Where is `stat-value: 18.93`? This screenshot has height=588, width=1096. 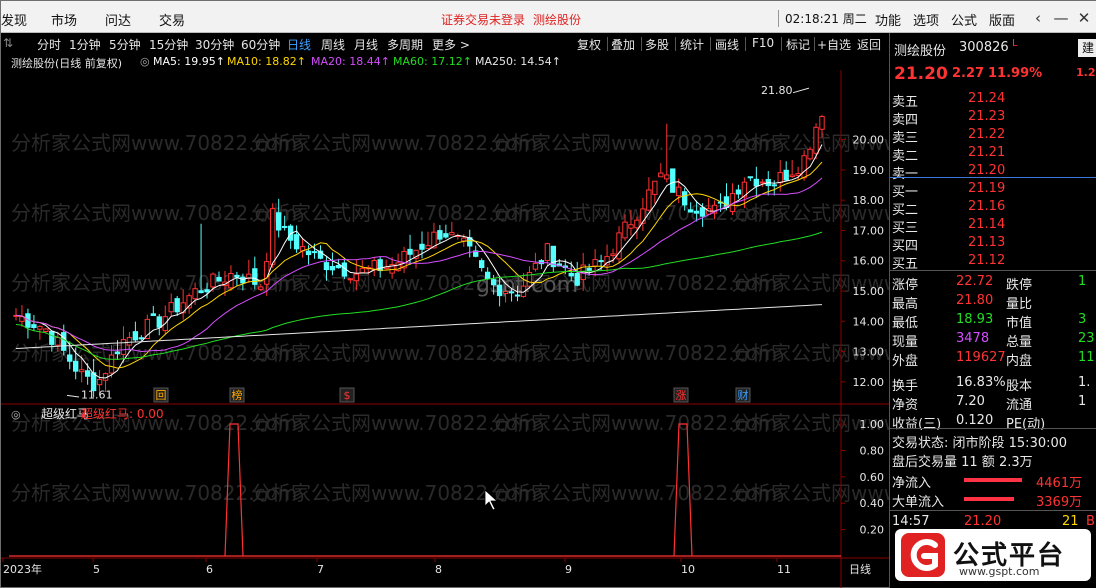
stat-value: 18.93 is located at coordinates (975, 319).